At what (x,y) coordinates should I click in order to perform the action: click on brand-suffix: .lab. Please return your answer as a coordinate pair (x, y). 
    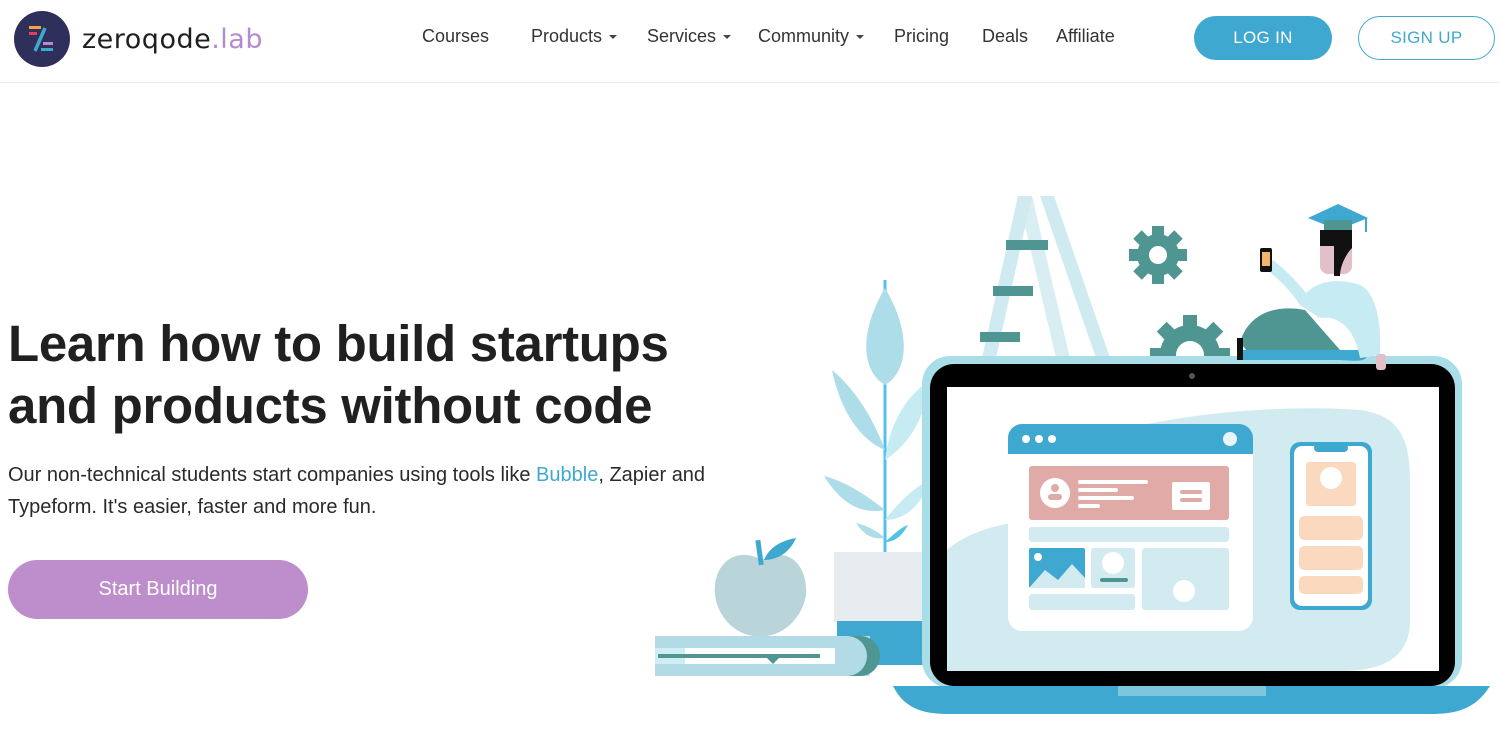
    Looking at the image, I should click on (237, 39).